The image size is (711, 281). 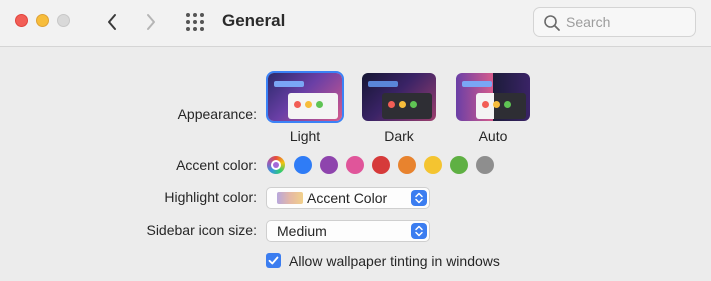 I want to click on highlight-color-value: Accent Color, so click(x=347, y=198).